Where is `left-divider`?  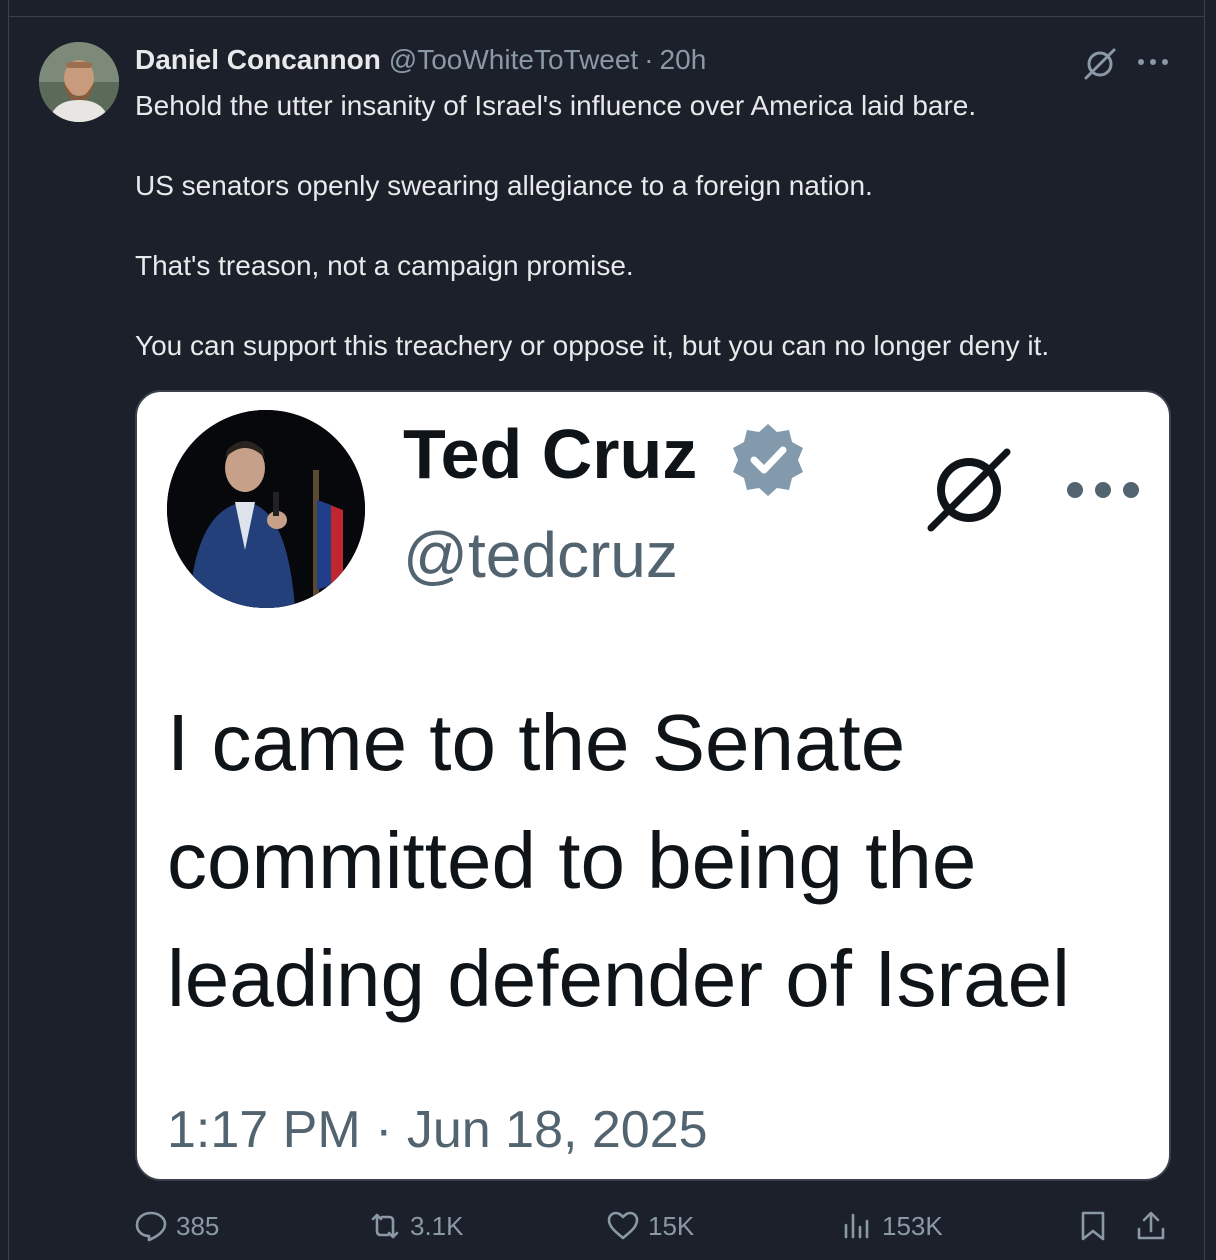
left-divider is located at coordinates (8, 630).